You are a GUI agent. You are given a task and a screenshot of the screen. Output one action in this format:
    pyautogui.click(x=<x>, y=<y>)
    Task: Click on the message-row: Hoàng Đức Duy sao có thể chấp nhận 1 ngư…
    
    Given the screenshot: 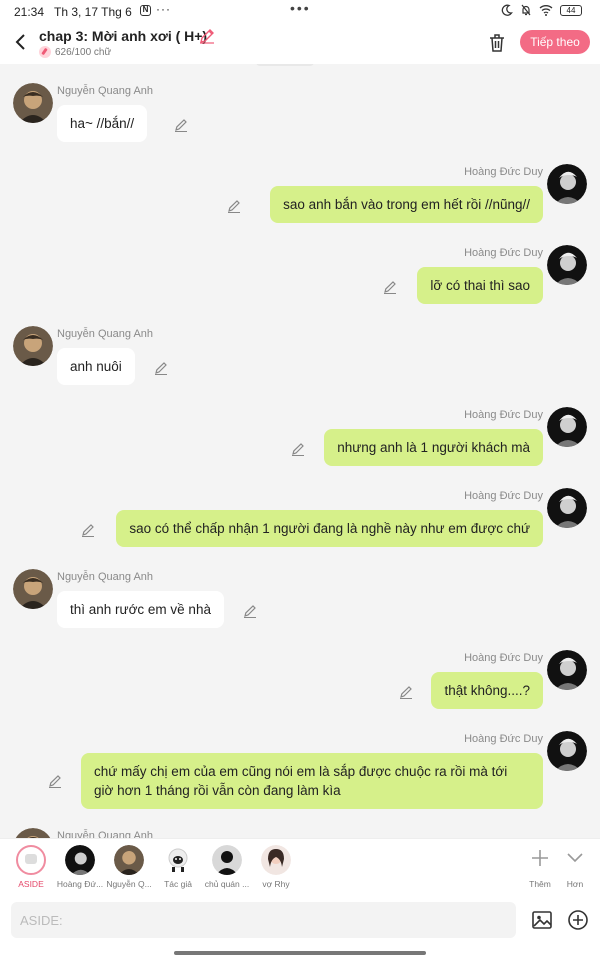 What is the action you would take?
    pyautogui.click(x=300, y=518)
    